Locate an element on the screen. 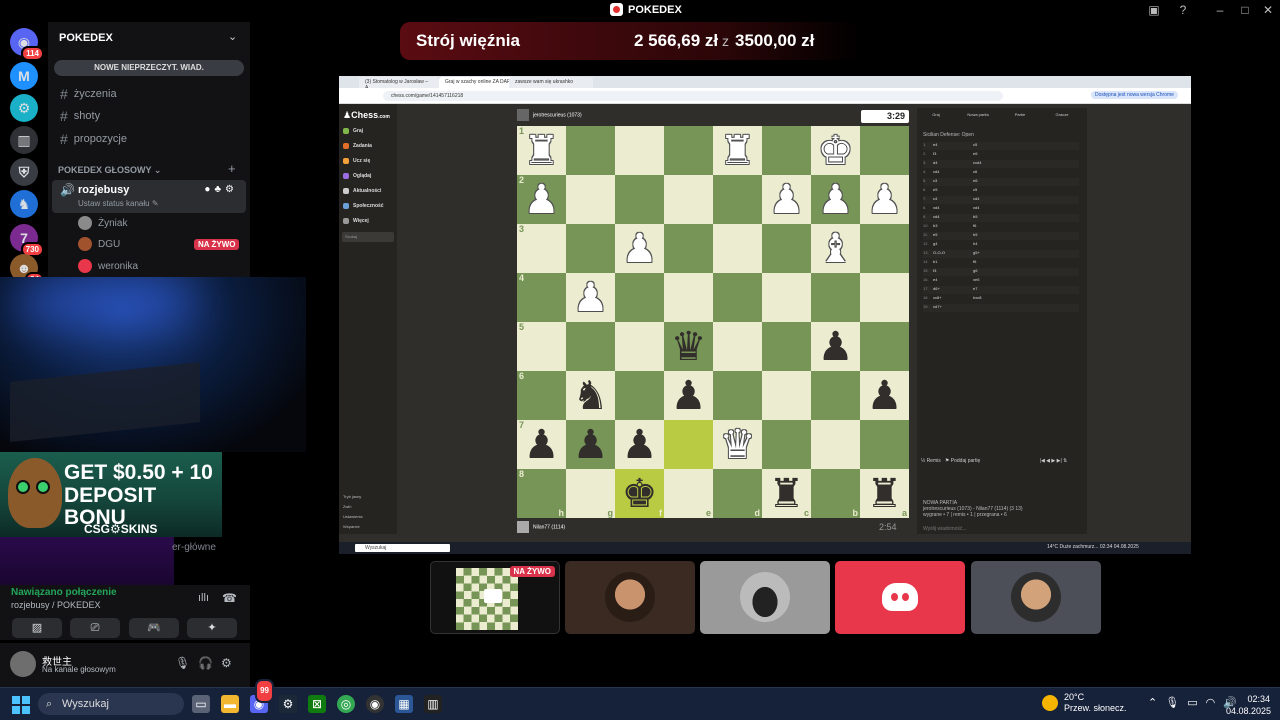 The image size is (1280, 720). microphone-icon: 🎙 is located at coordinates (182, 663).